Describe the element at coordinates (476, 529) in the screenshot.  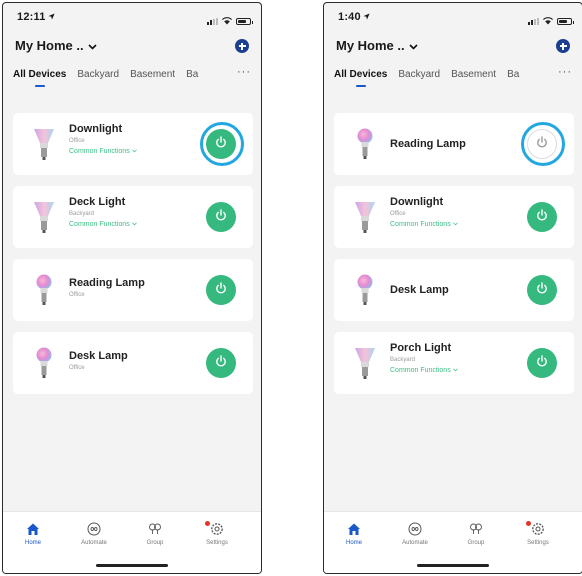
I see `group-icon` at that location.